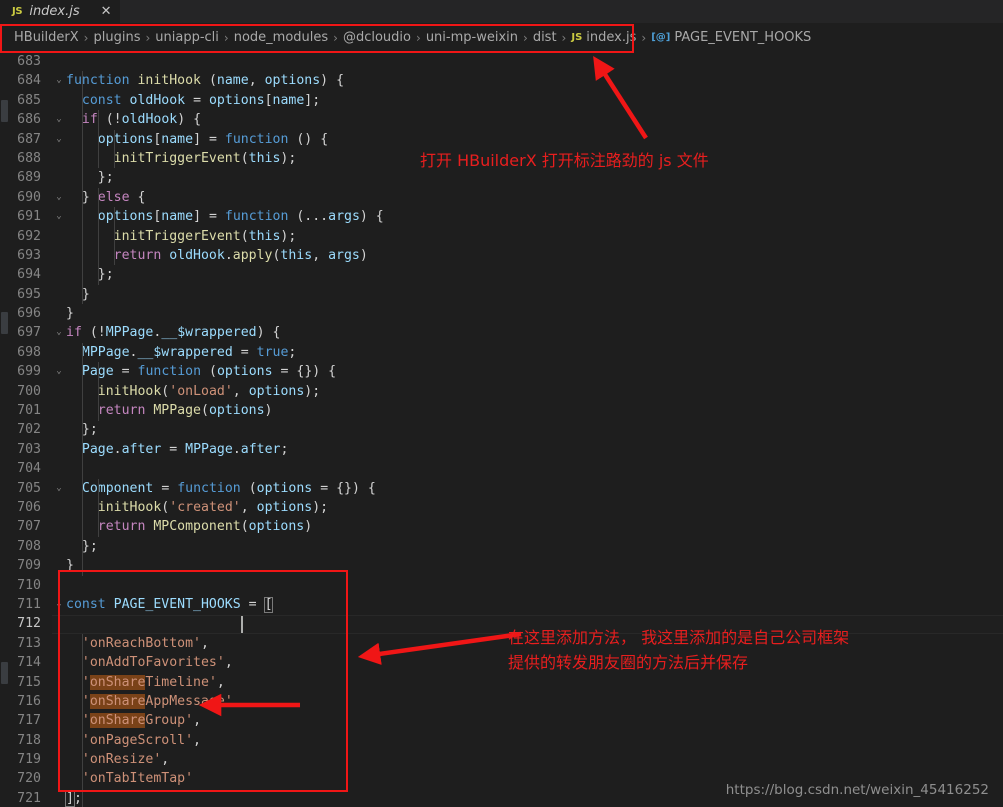 This screenshot has height=807, width=1003. I want to click on code-text: 'onShareTimeline',, so click(153, 682).